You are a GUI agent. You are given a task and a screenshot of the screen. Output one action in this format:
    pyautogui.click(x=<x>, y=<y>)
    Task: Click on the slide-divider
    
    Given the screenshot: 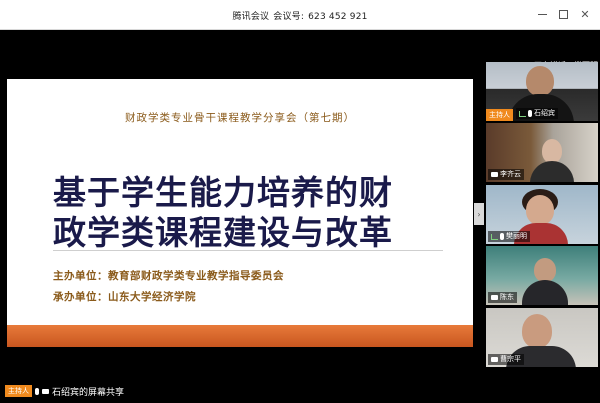 What is the action you would take?
    pyautogui.click(x=248, y=250)
    